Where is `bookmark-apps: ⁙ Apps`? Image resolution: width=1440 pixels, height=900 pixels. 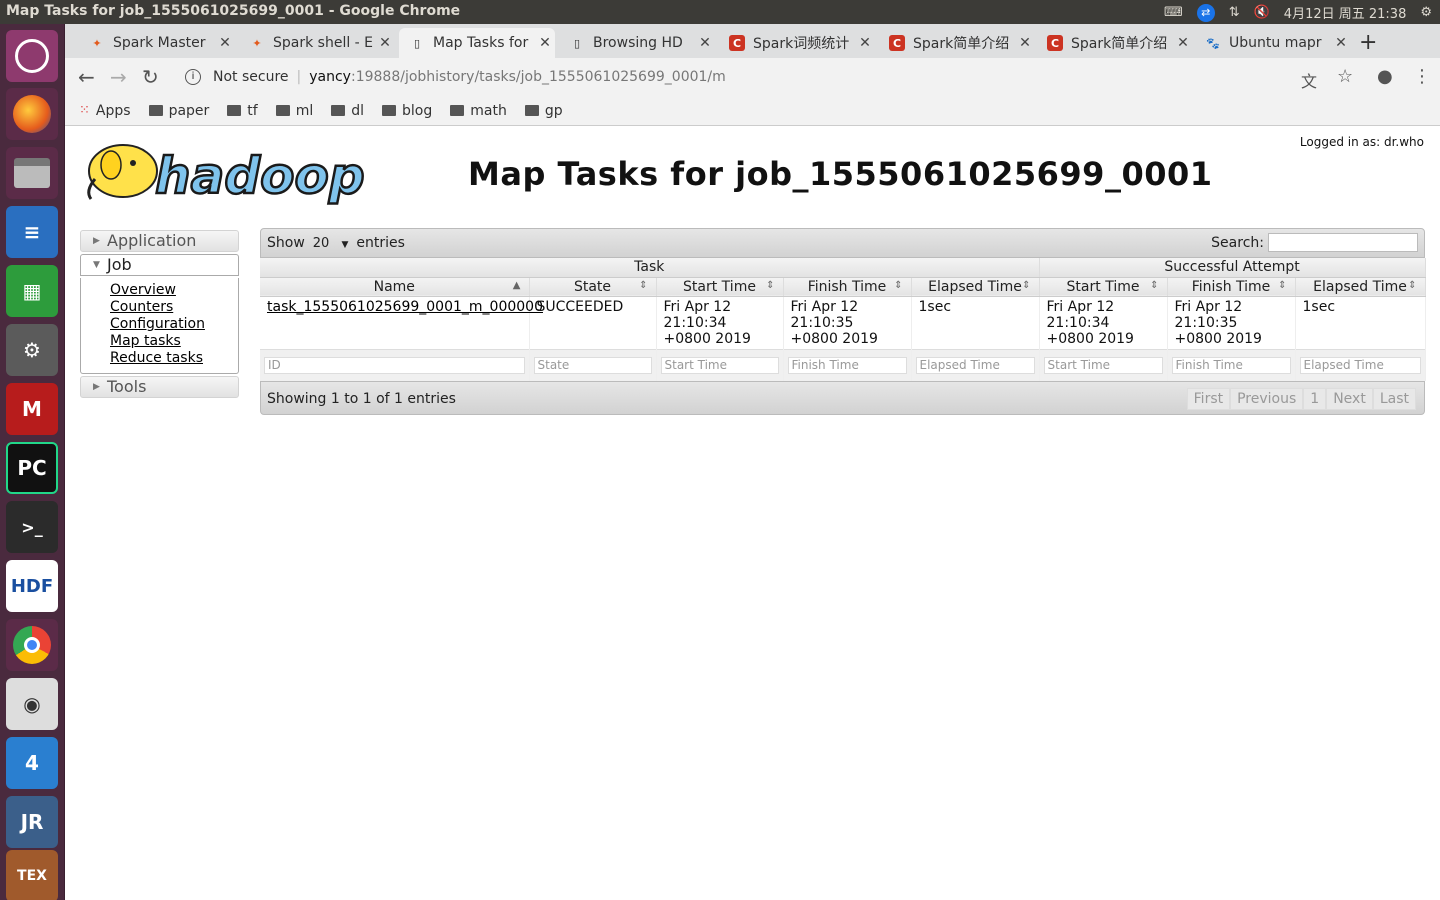 bookmark-apps: ⁙ Apps is located at coordinates (105, 111).